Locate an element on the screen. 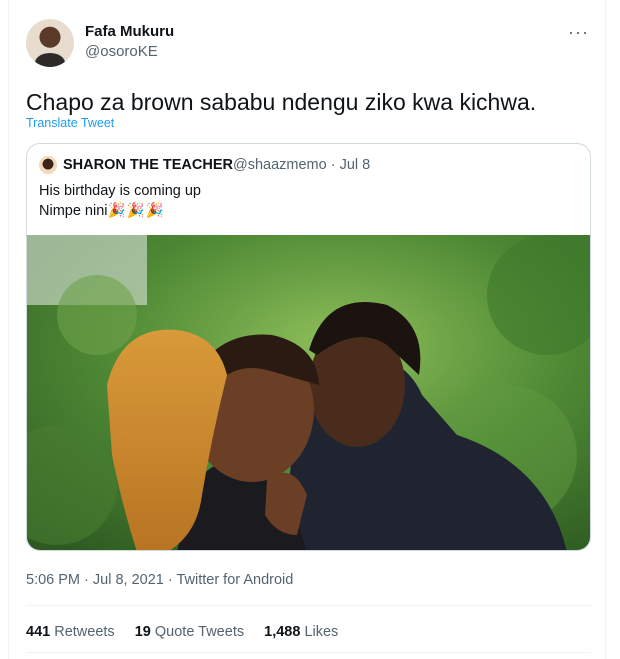  avatar-shirt is located at coordinates (50, 60).